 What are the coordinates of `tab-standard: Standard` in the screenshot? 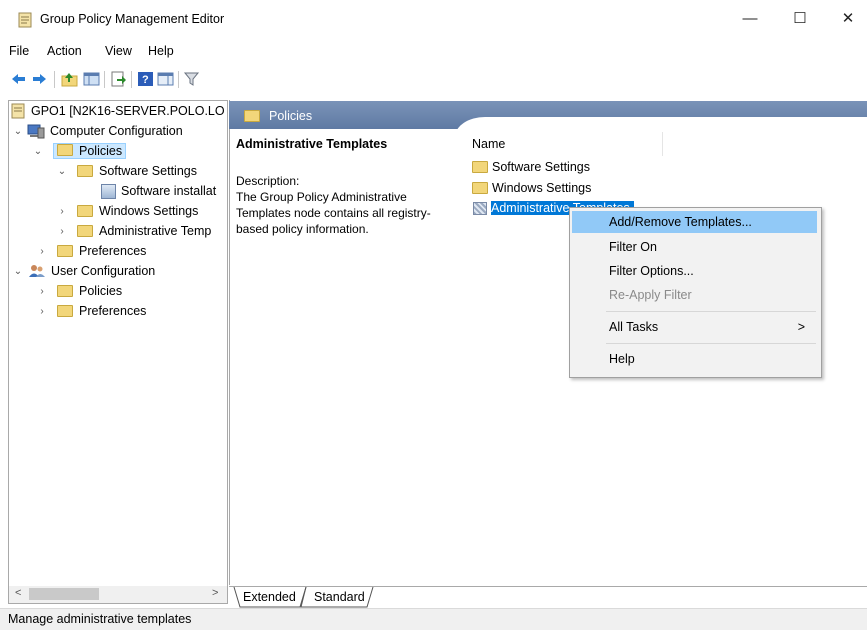 It's located at (339, 597).